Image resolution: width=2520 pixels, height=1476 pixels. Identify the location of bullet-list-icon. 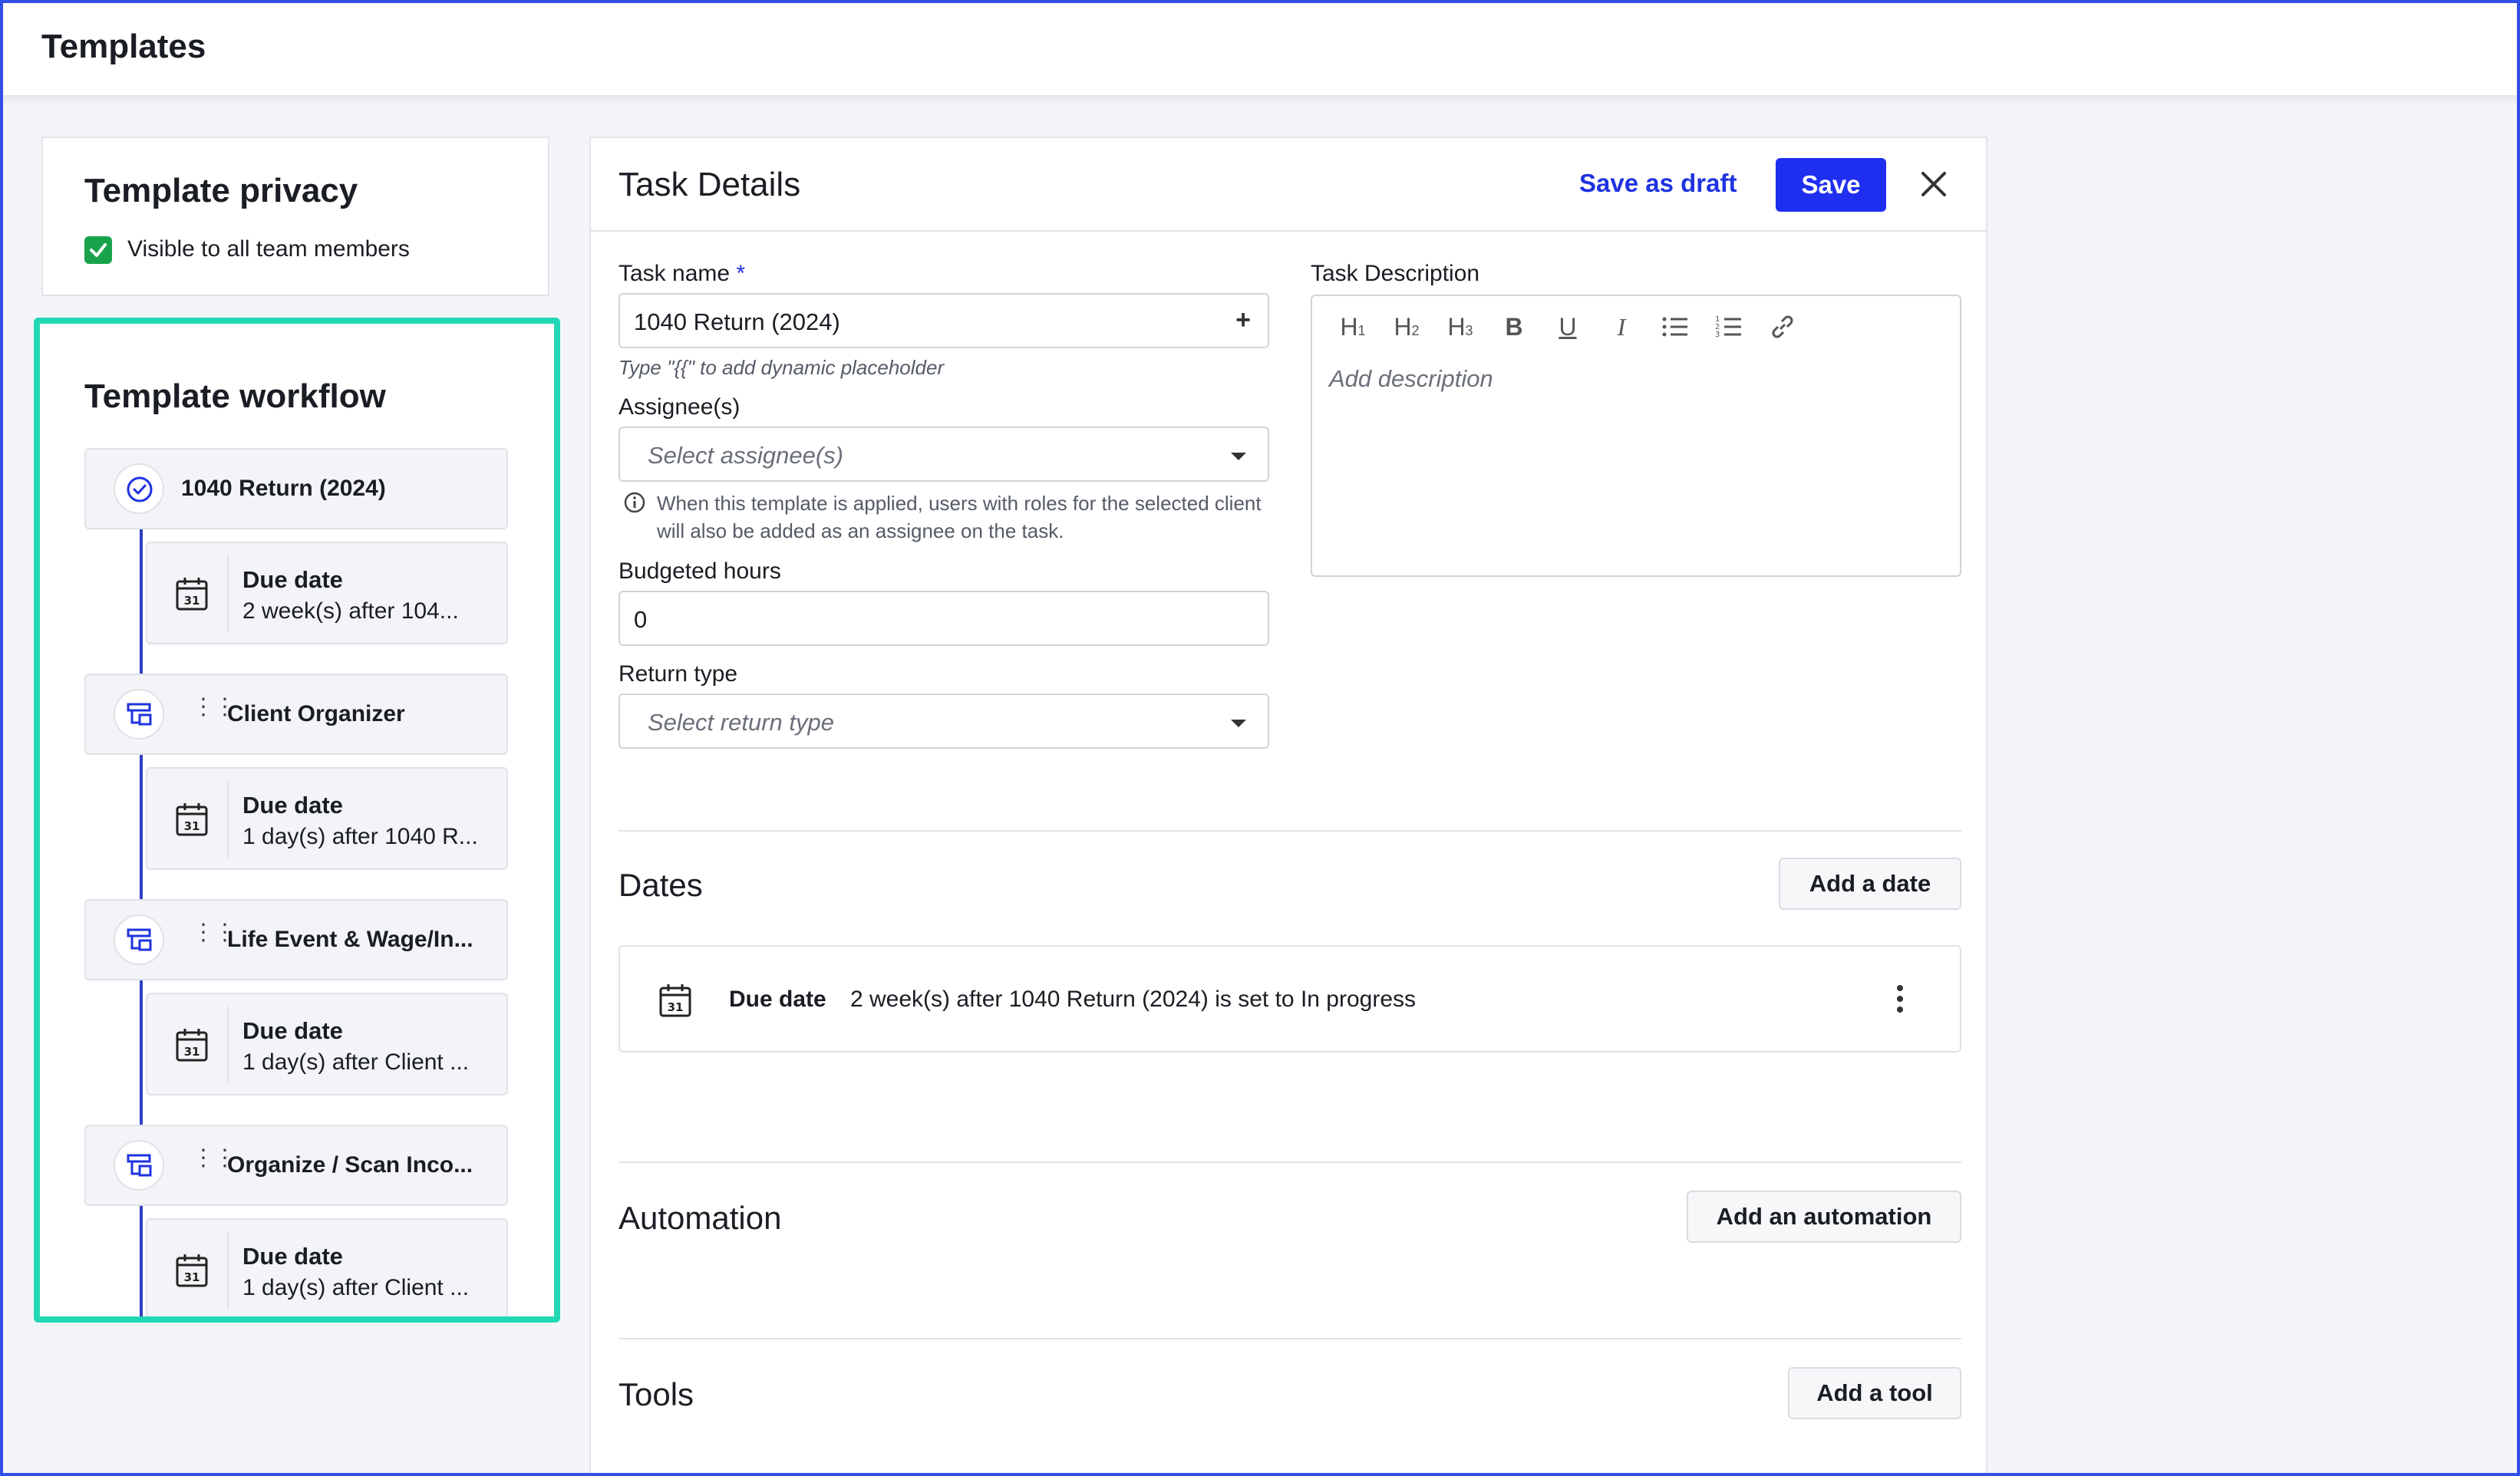
(1675, 327).